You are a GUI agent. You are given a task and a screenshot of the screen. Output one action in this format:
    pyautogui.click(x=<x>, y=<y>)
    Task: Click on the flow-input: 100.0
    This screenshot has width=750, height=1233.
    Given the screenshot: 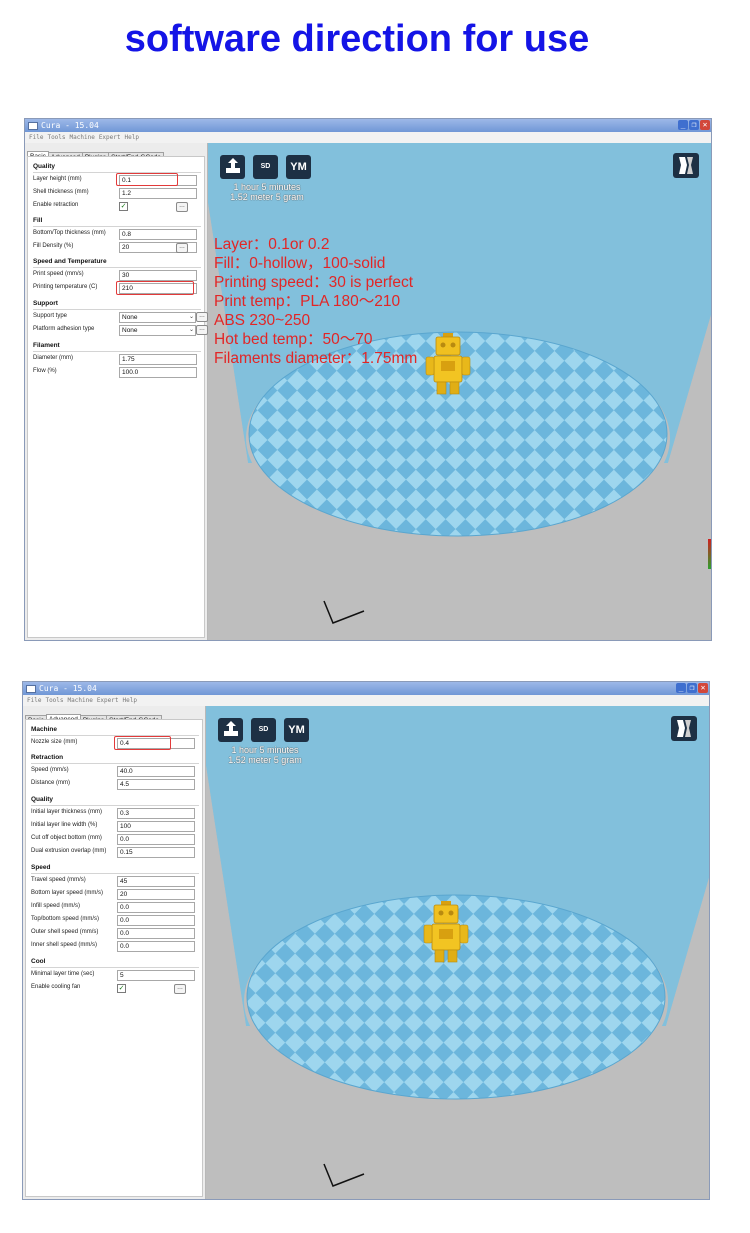 What is the action you would take?
    pyautogui.click(x=158, y=372)
    